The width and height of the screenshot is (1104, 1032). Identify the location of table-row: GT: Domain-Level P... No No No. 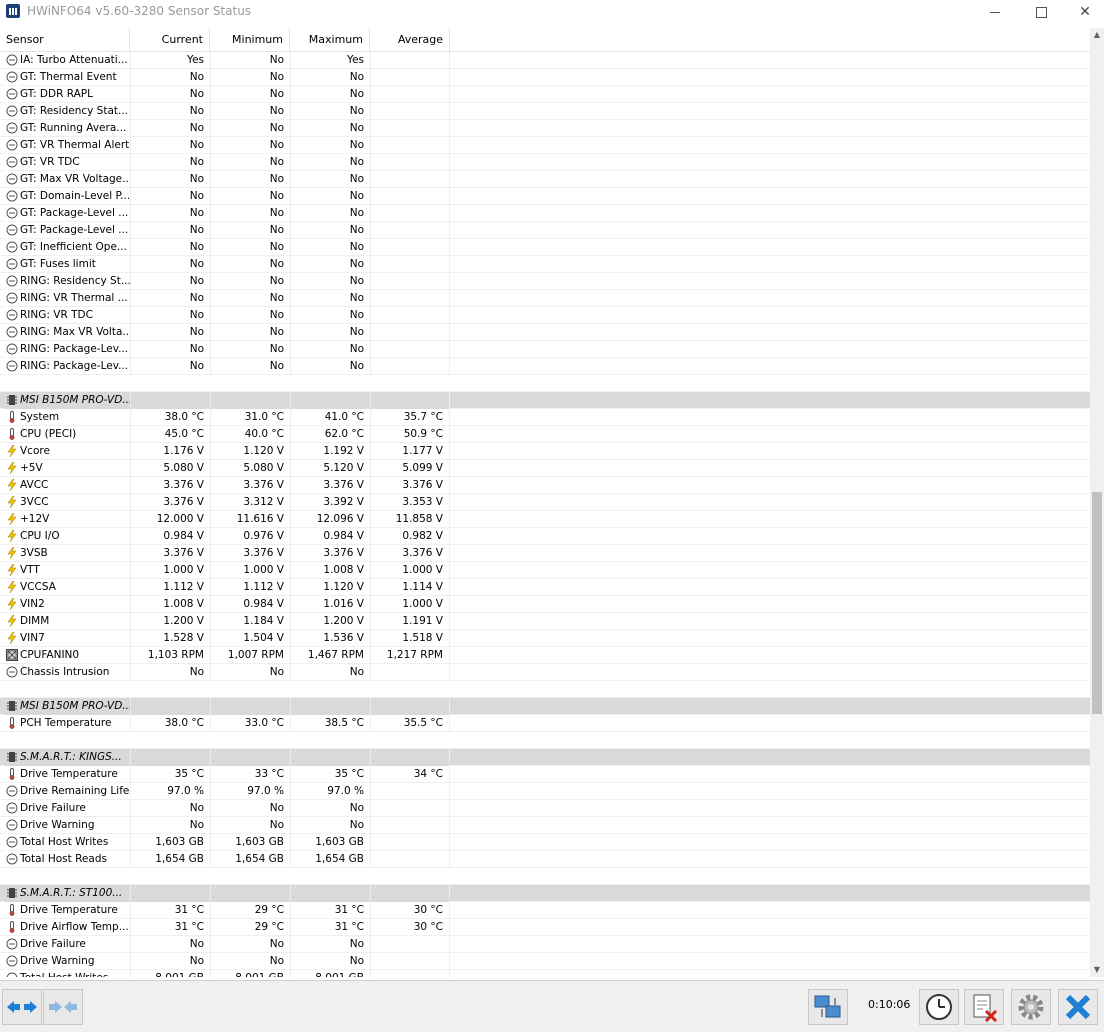
(545, 196).